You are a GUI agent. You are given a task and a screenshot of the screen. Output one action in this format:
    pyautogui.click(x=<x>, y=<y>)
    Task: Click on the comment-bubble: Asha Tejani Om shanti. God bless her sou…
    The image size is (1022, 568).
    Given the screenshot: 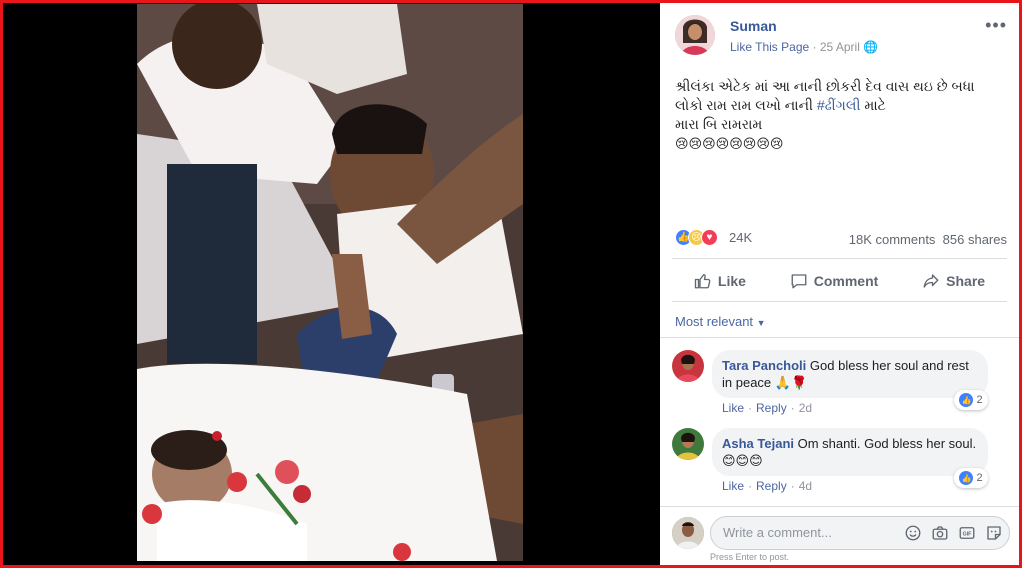 What is the action you would take?
    pyautogui.click(x=850, y=452)
    